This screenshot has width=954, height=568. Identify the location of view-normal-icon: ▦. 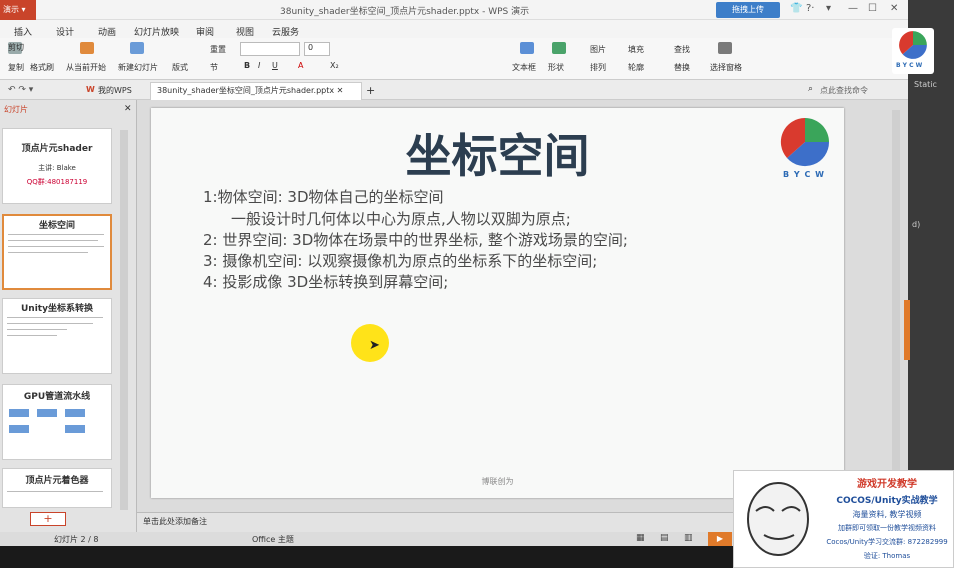
(640, 538).